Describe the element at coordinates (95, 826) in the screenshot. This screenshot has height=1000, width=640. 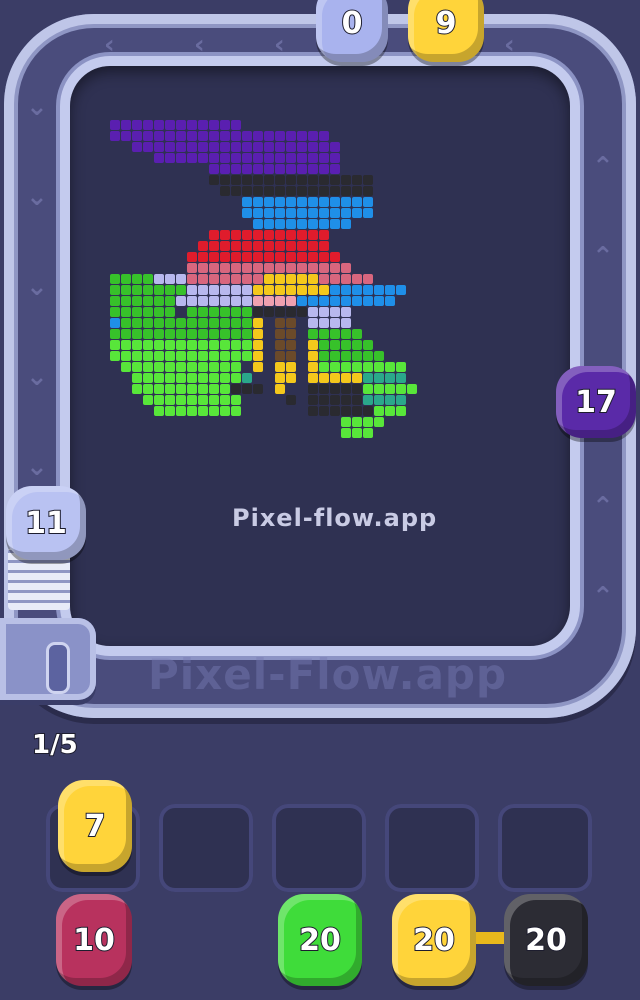
I see `holding-pig: 7` at that location.